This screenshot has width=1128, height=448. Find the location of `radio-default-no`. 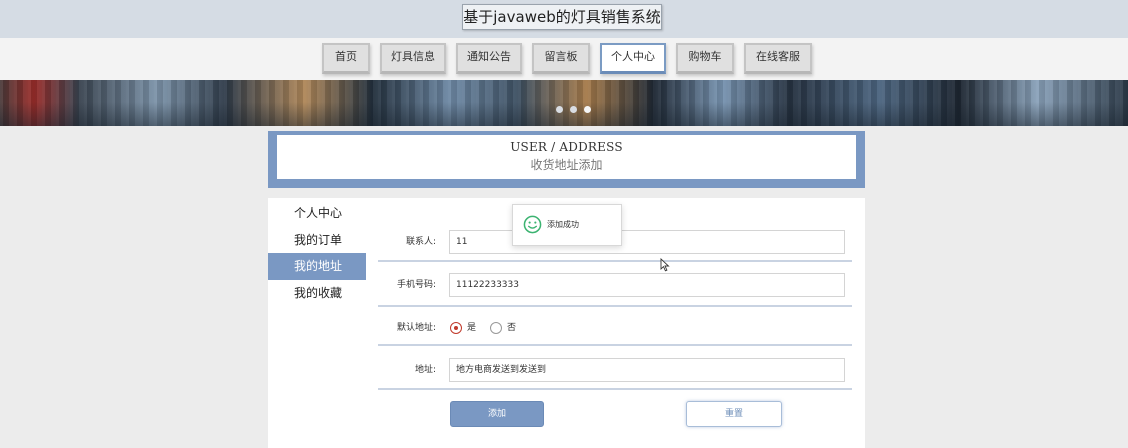

radio-default-no is located at coordinates (496, 328).